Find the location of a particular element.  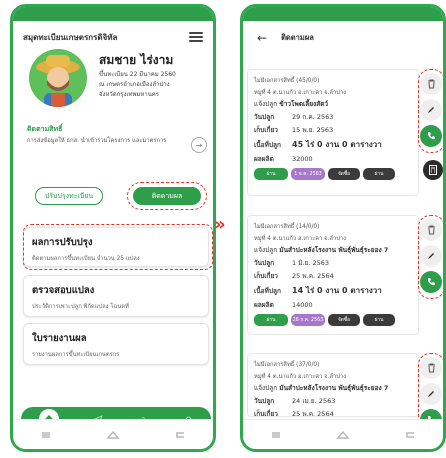

farmer-avatar is located at coordinates (58, 78).